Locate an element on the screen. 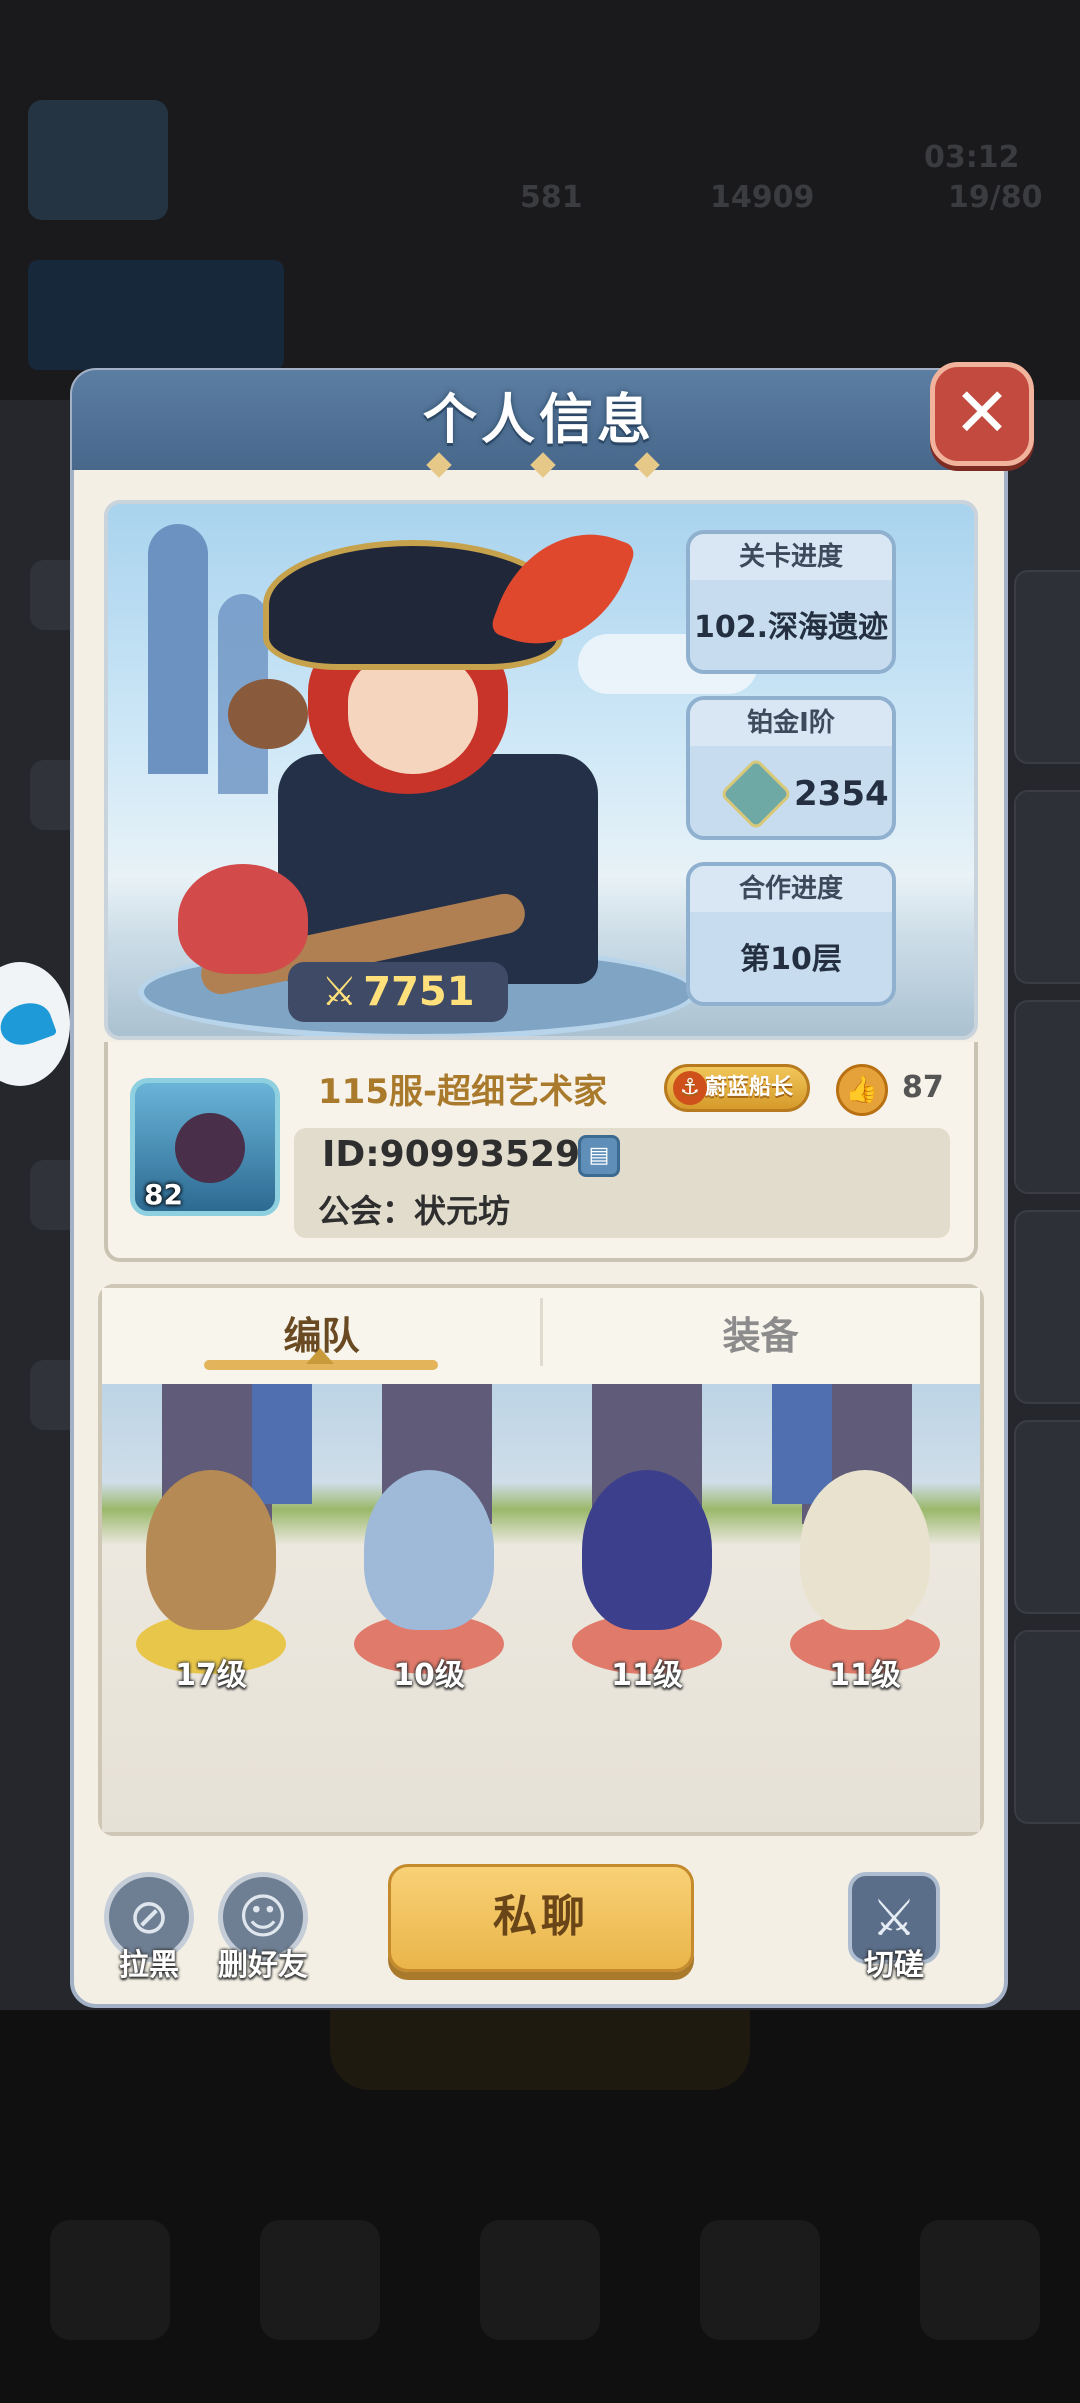 The width and height of the screenshot is (1080, 2403). like-button: 👍 is located at coordinates (862, 1090).